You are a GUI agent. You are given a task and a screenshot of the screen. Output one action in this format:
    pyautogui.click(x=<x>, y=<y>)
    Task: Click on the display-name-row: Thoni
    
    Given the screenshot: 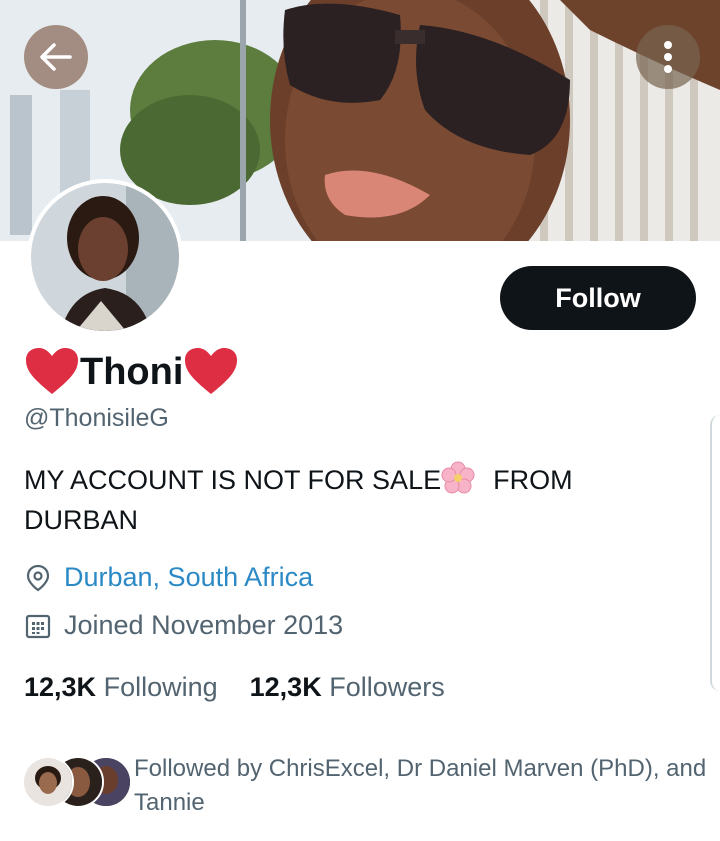 What is the action you would take?
    pyautogui.click(x=131, y=372)
    